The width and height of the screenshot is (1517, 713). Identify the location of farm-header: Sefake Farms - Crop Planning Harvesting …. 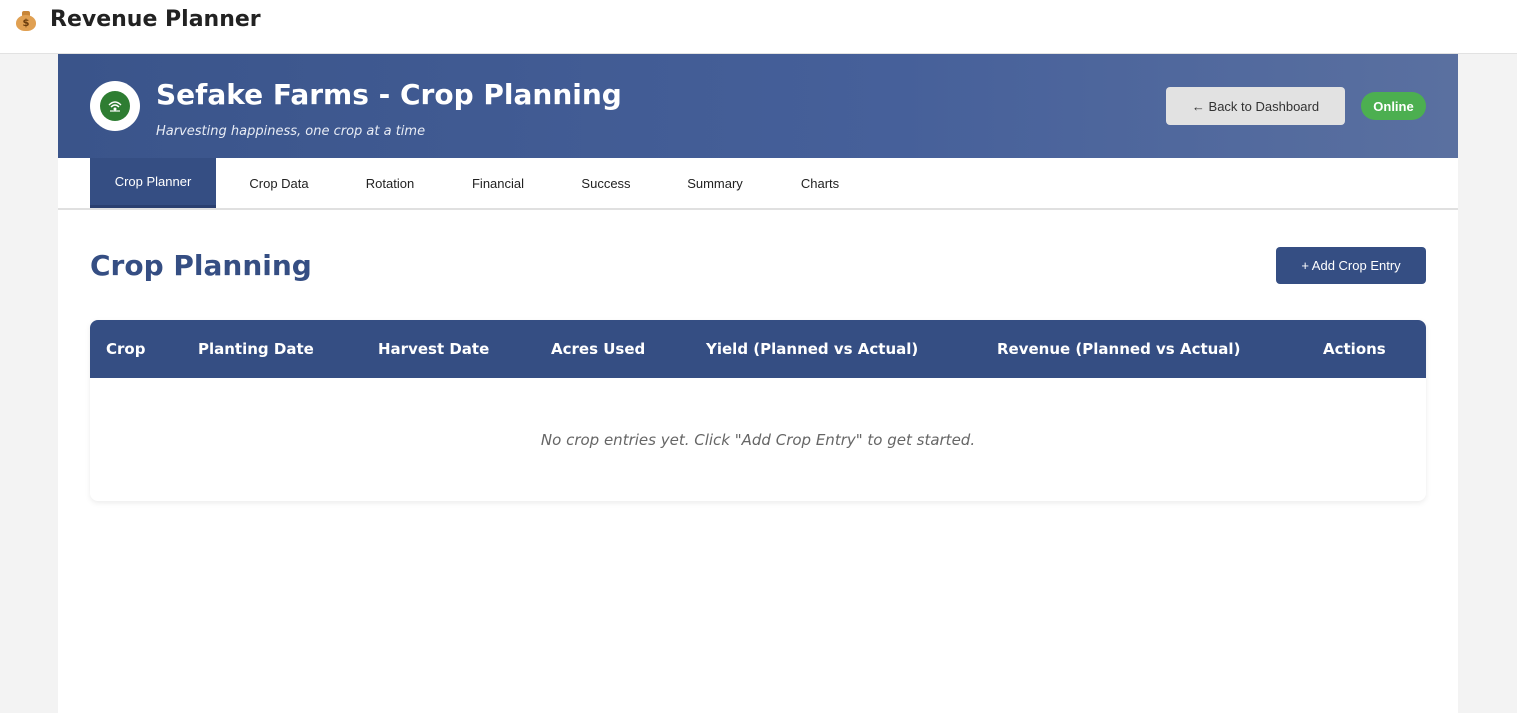
(758, 106).